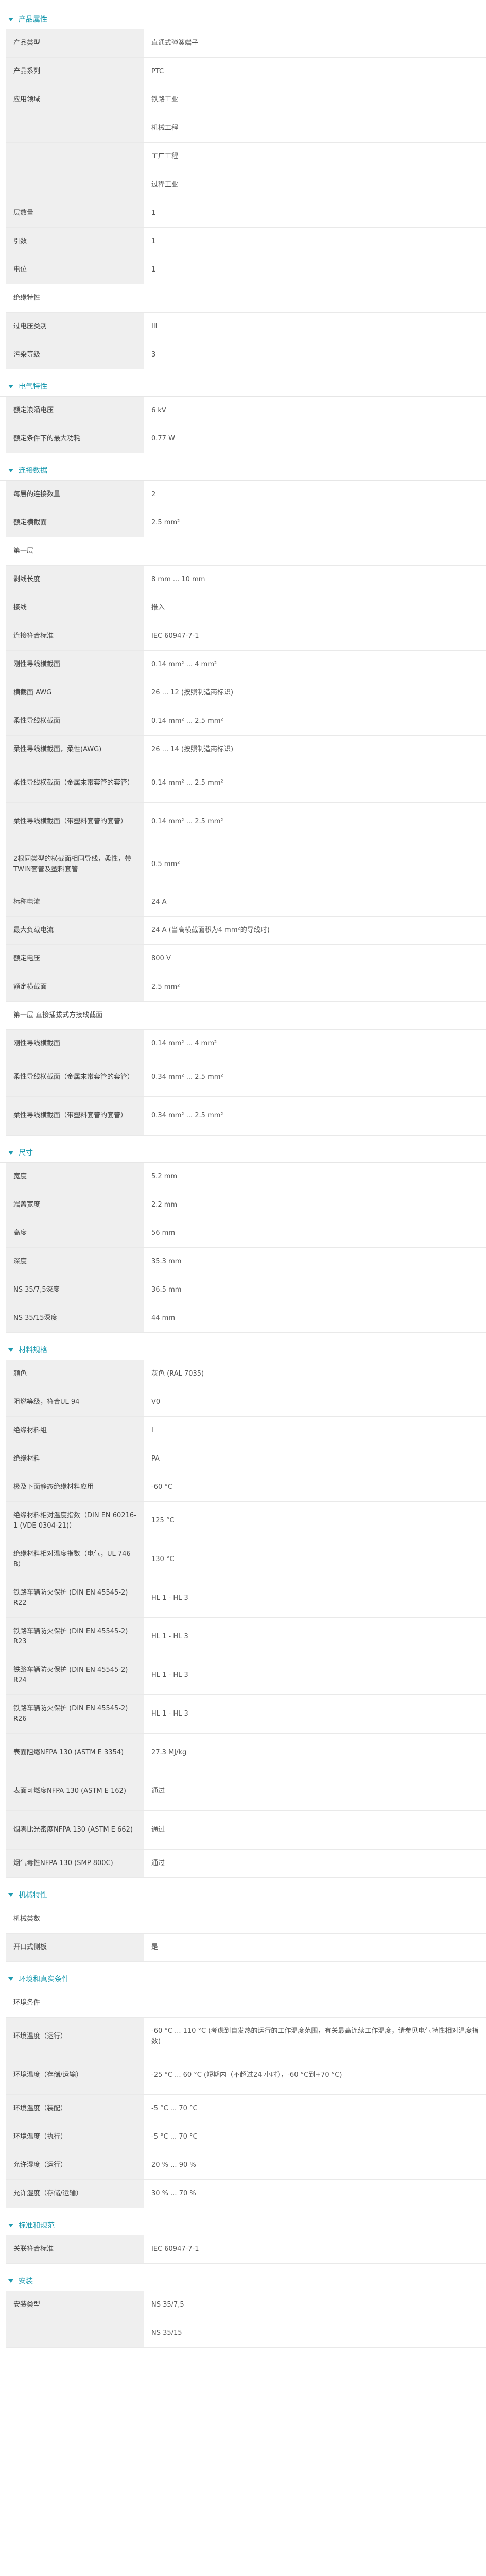 Image resolution: width=486 pixels, height=2576 pixels. What do you see at coordinates (246, 326) in the screenshot?
I see `spec-row: 过电压类别 III` at bounding box center [246, 326].